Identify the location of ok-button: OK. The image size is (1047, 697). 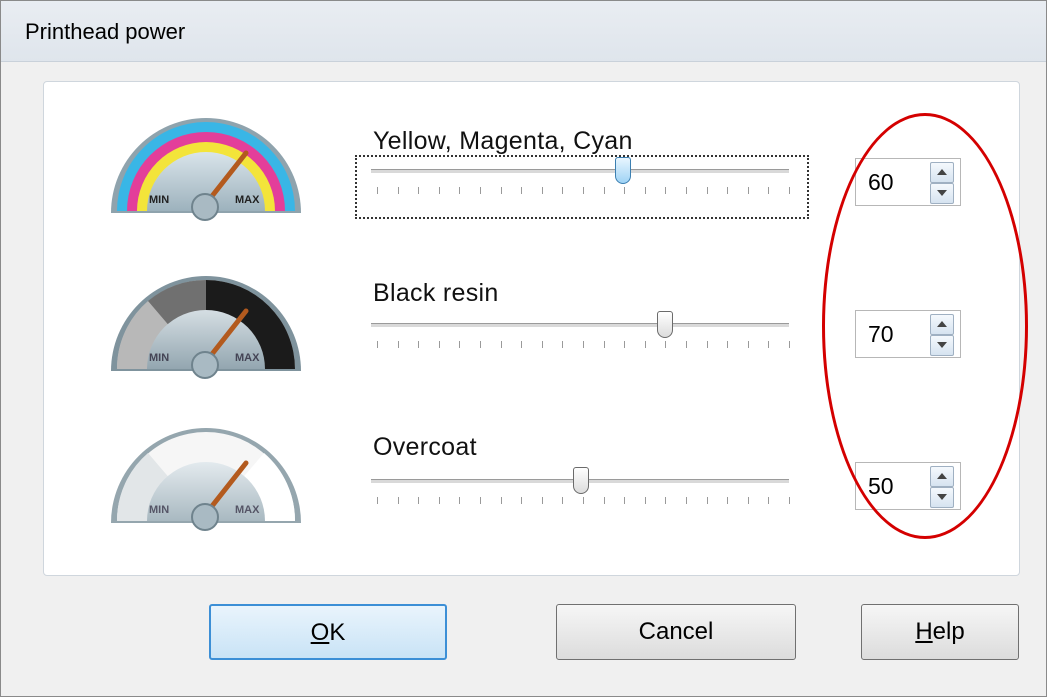
(328, 632).